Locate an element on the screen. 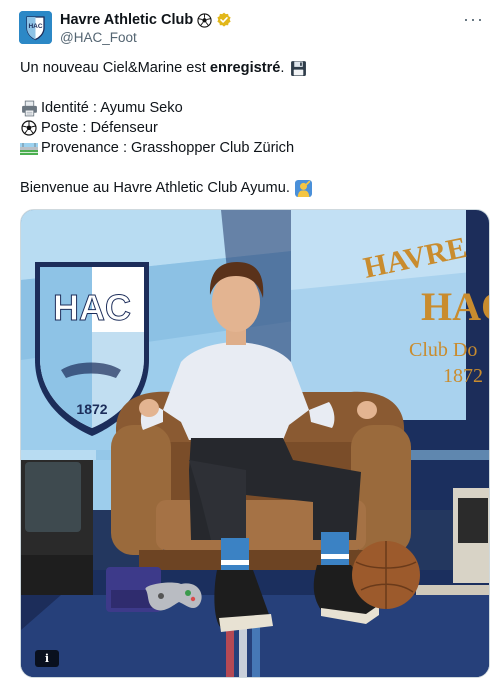 The image size is (498, 680). announcement-line: Un nouveau Ciel&Marine est enregistré . is located at coordinates (250, 68).